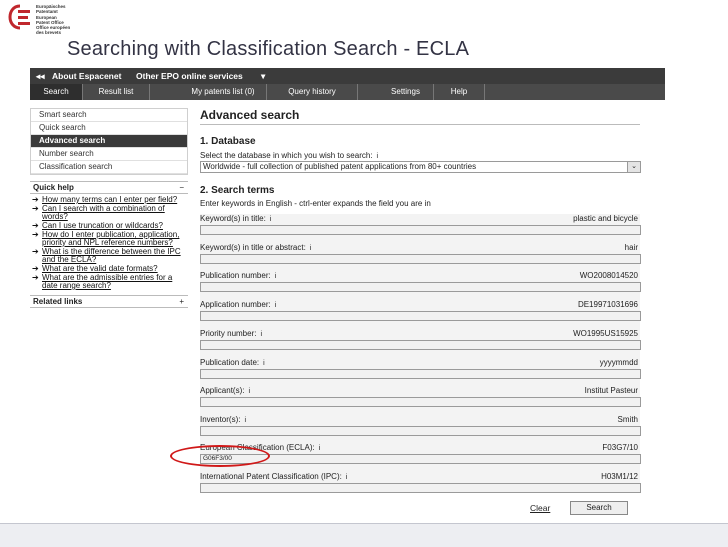  Describe the element at coordinates (420, 374) in the screenshot. I see `publication-date-input` at that location.